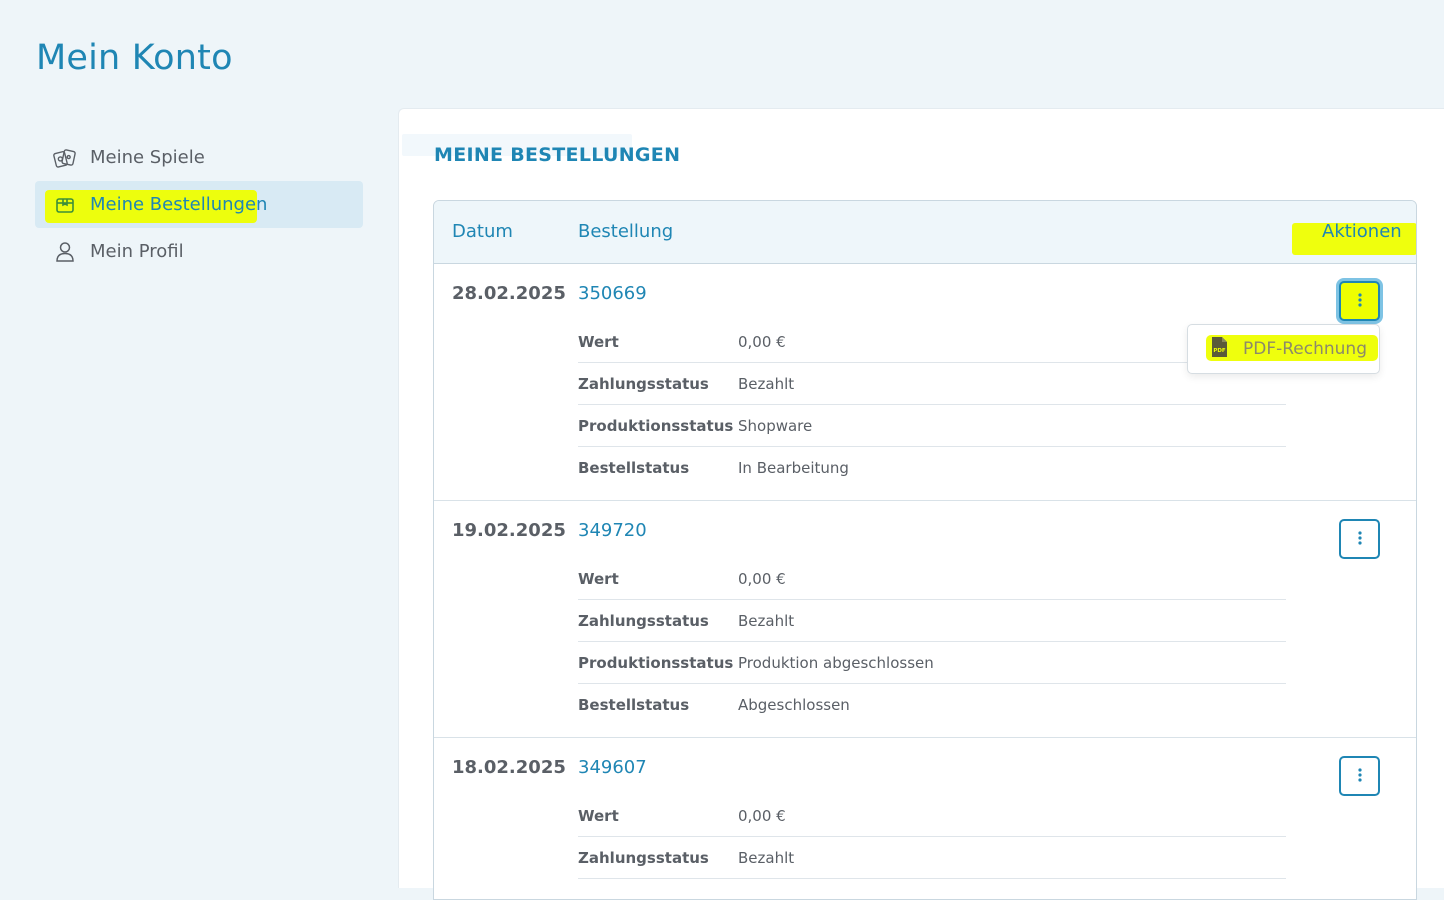  I want to click on game-cards-icon, so click(65, 158).